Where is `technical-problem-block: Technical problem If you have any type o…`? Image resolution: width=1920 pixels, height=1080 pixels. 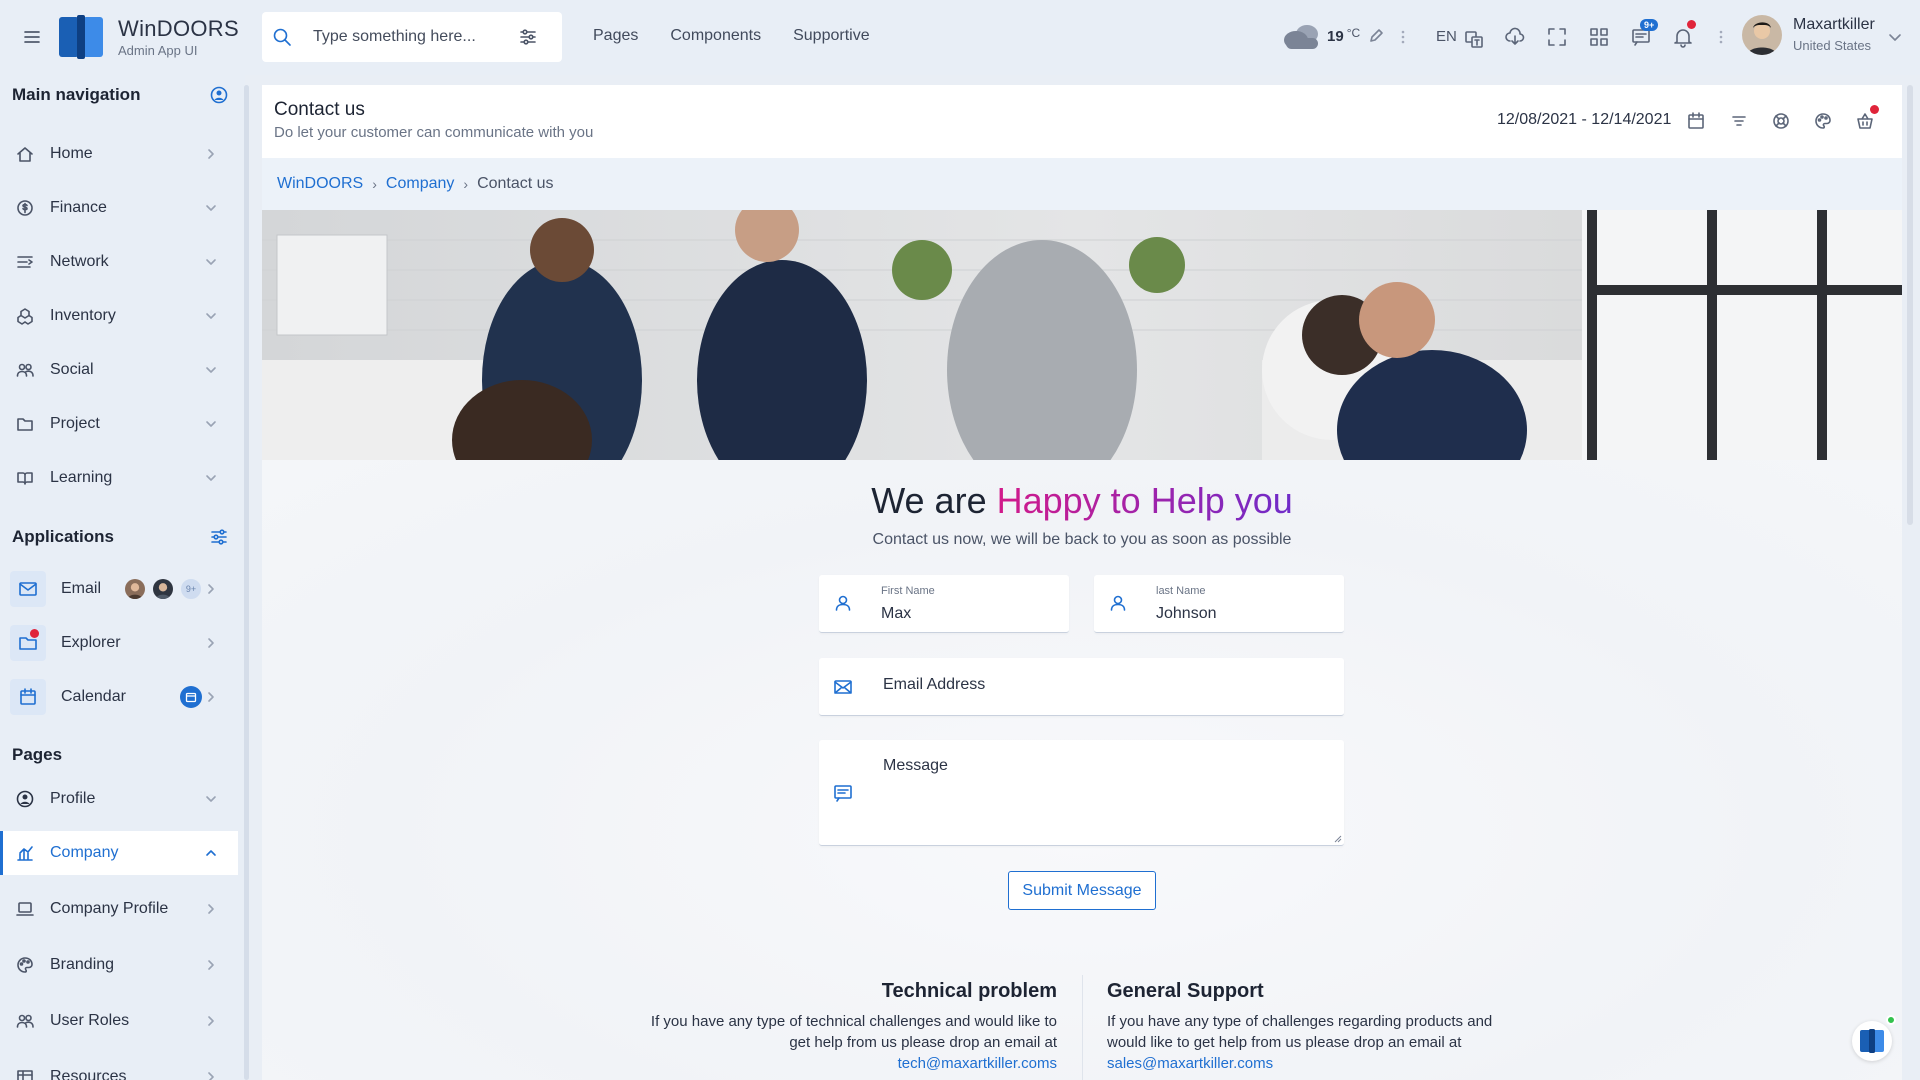
technical-problem-block: Technical problem If you have any type o… is located at coordinates (852, 1027).